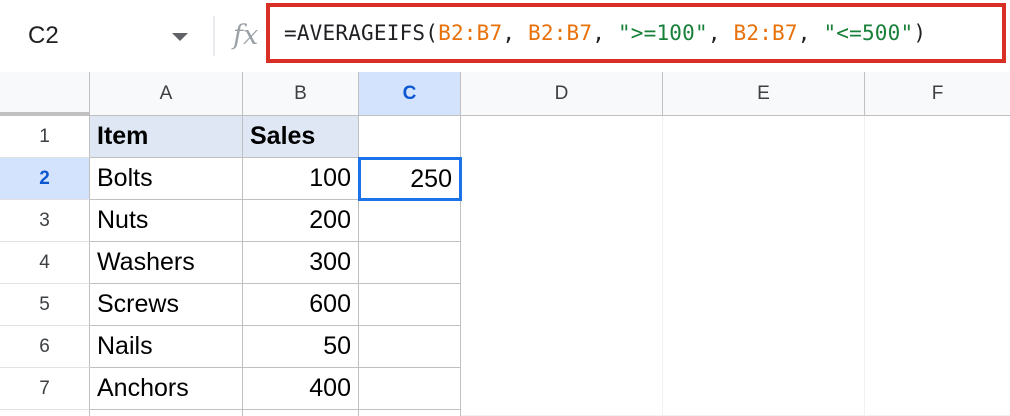 The height and width of the screenshot is (416, 1010). I want to click on cell-b7: 400, so click(301, 389).